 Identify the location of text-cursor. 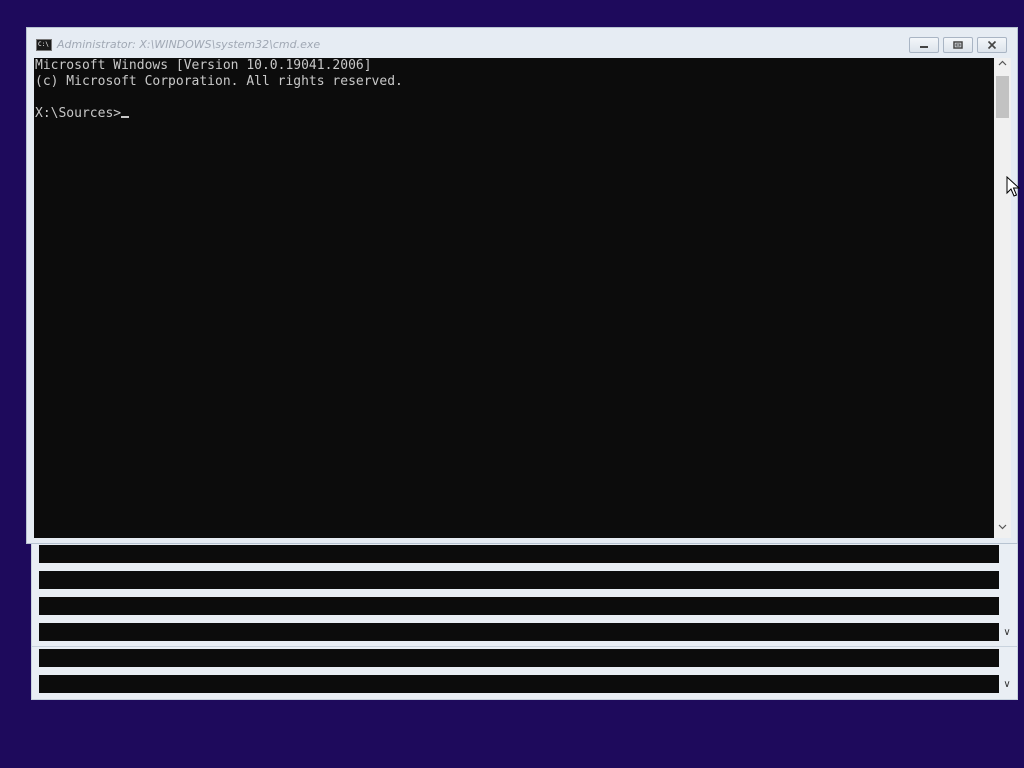
(125, 117).